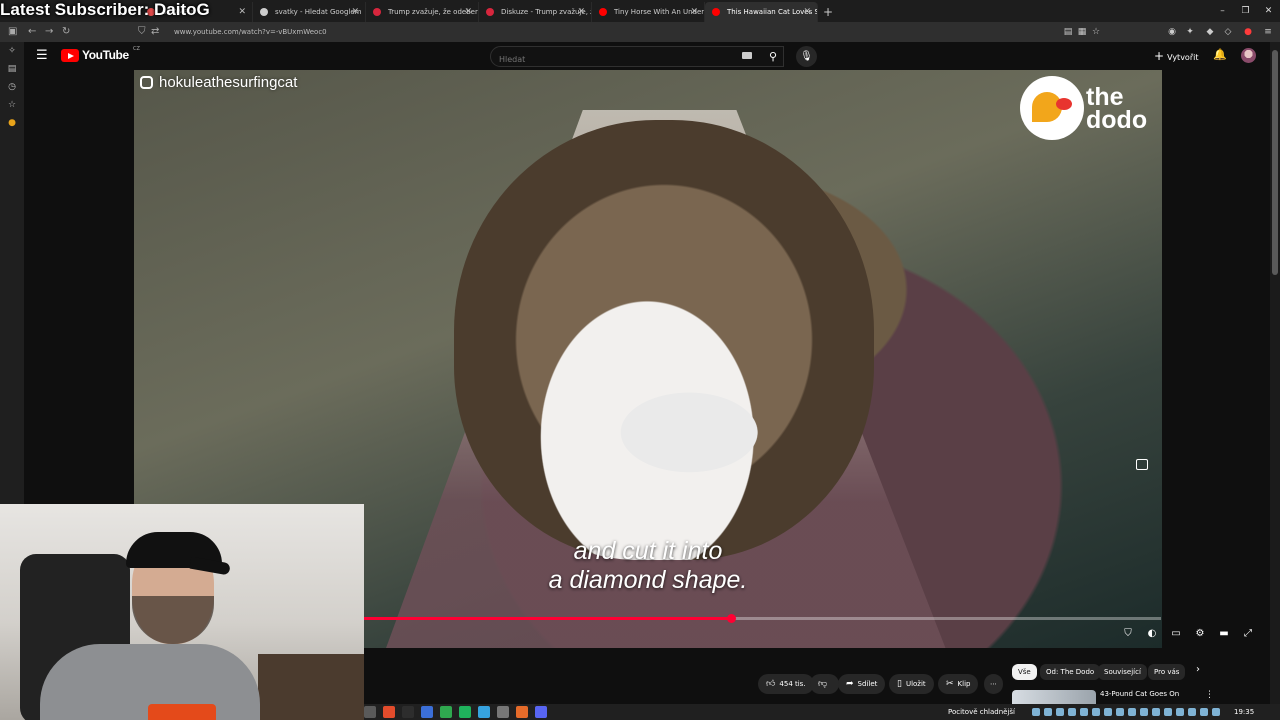  What do you see at coordinates (12, 123) in the screenshot?
I see `extension-icon: ●` at bounding box center [12, 123].